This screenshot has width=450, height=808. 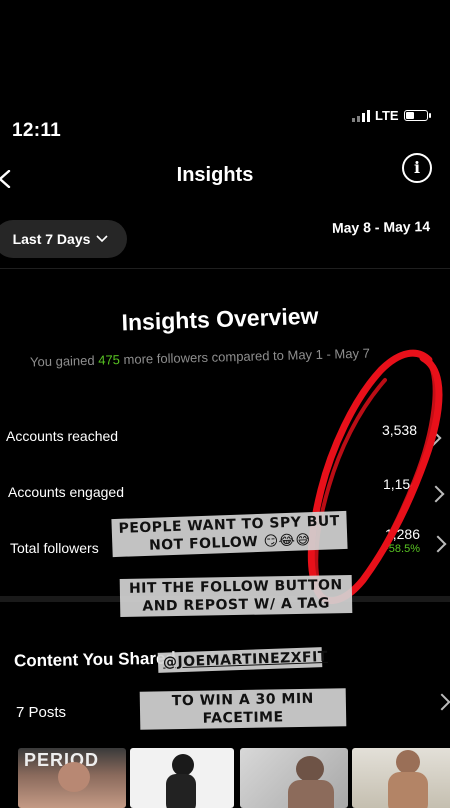 I want to click on metric-label: Accounts reached, so click(x=62, y=436).